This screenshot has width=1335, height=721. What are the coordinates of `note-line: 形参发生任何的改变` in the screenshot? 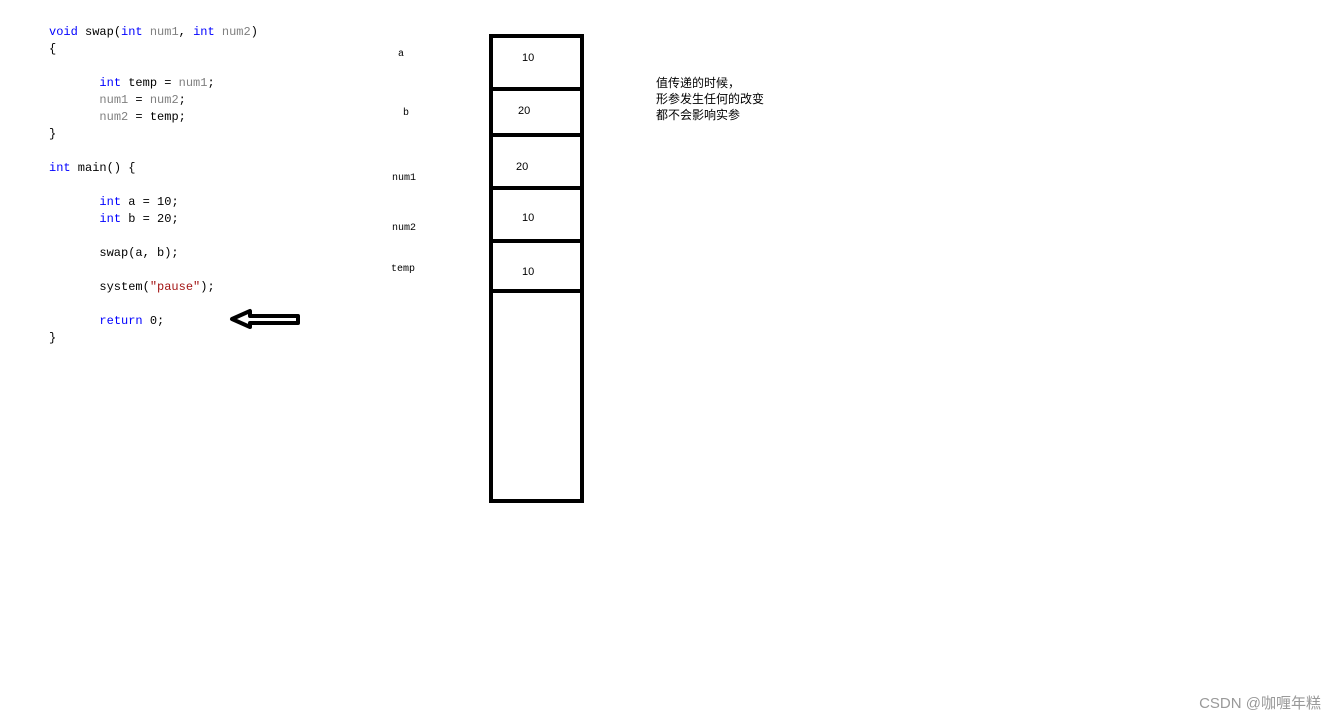 It's located at (710, 99).